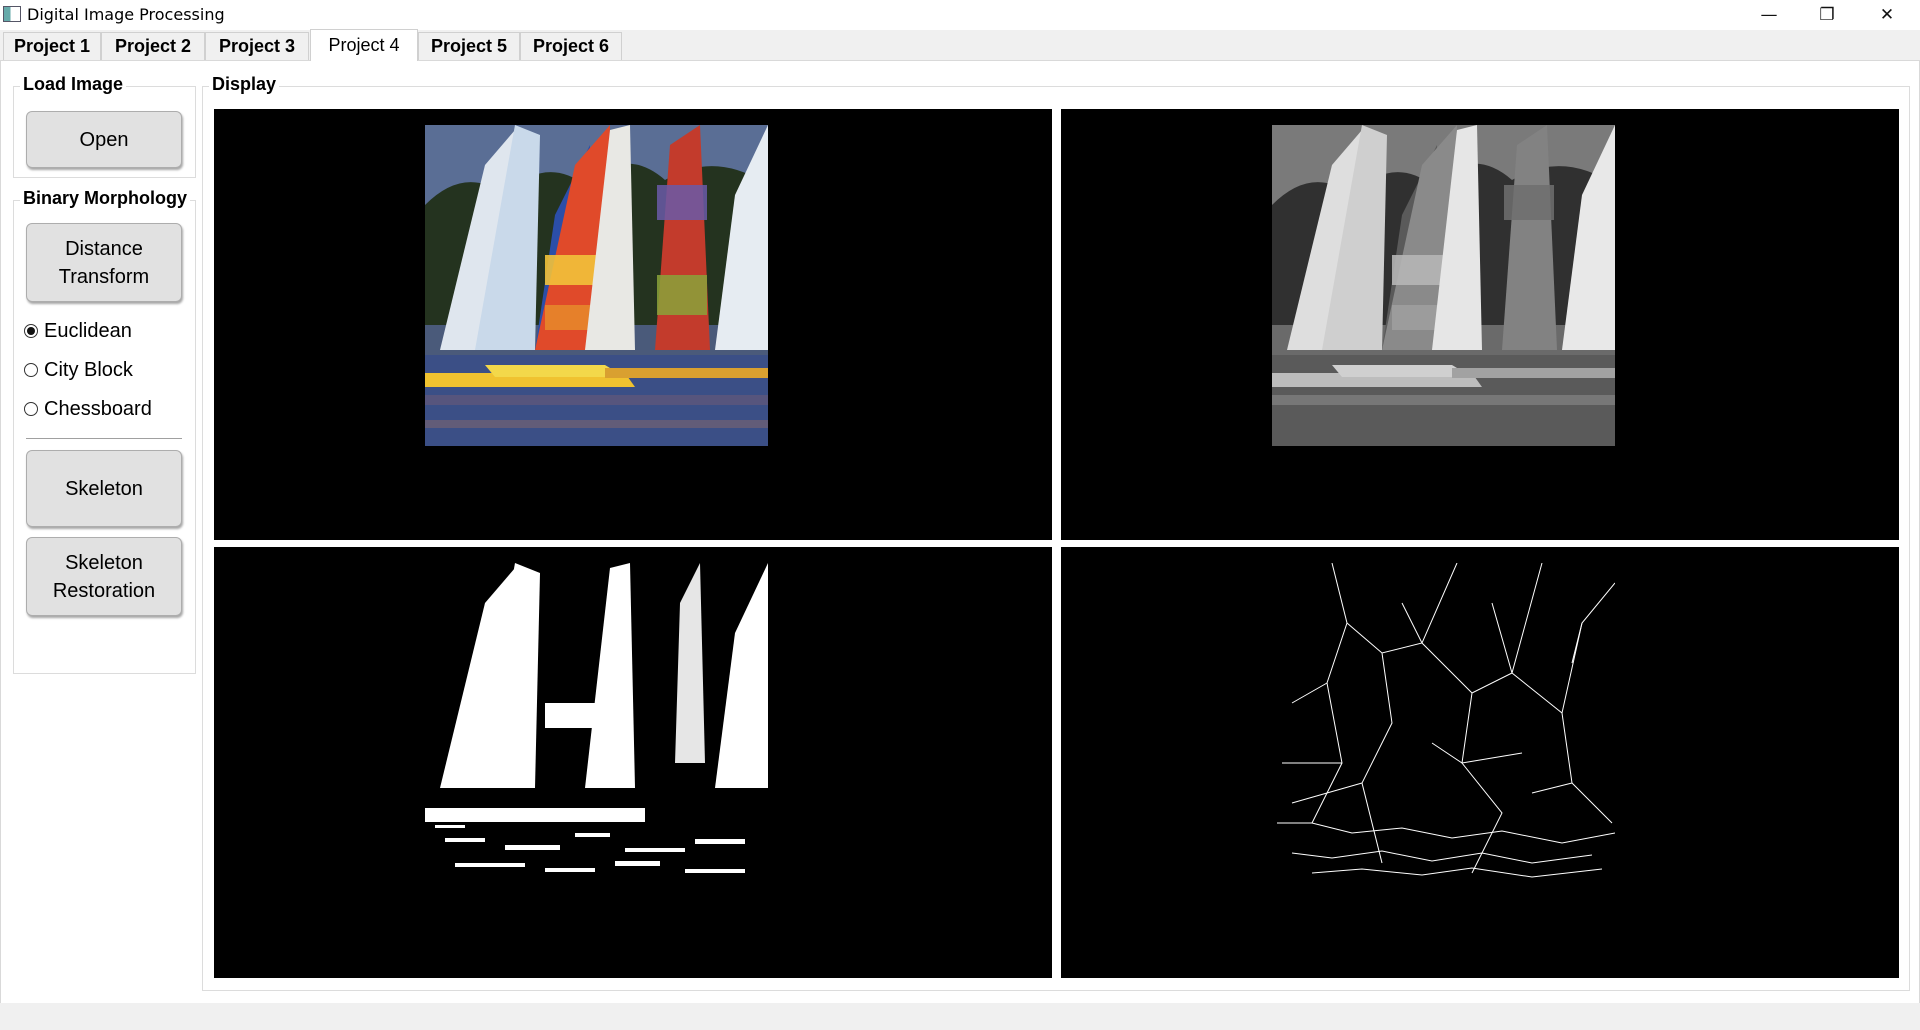 Image resolution: width=1920 pixels, height=1030 pixels. What do you see at coordinates (1887, 15) in the screenshot?
I see `close-button: ✕` at bounding box center [1887, 15].